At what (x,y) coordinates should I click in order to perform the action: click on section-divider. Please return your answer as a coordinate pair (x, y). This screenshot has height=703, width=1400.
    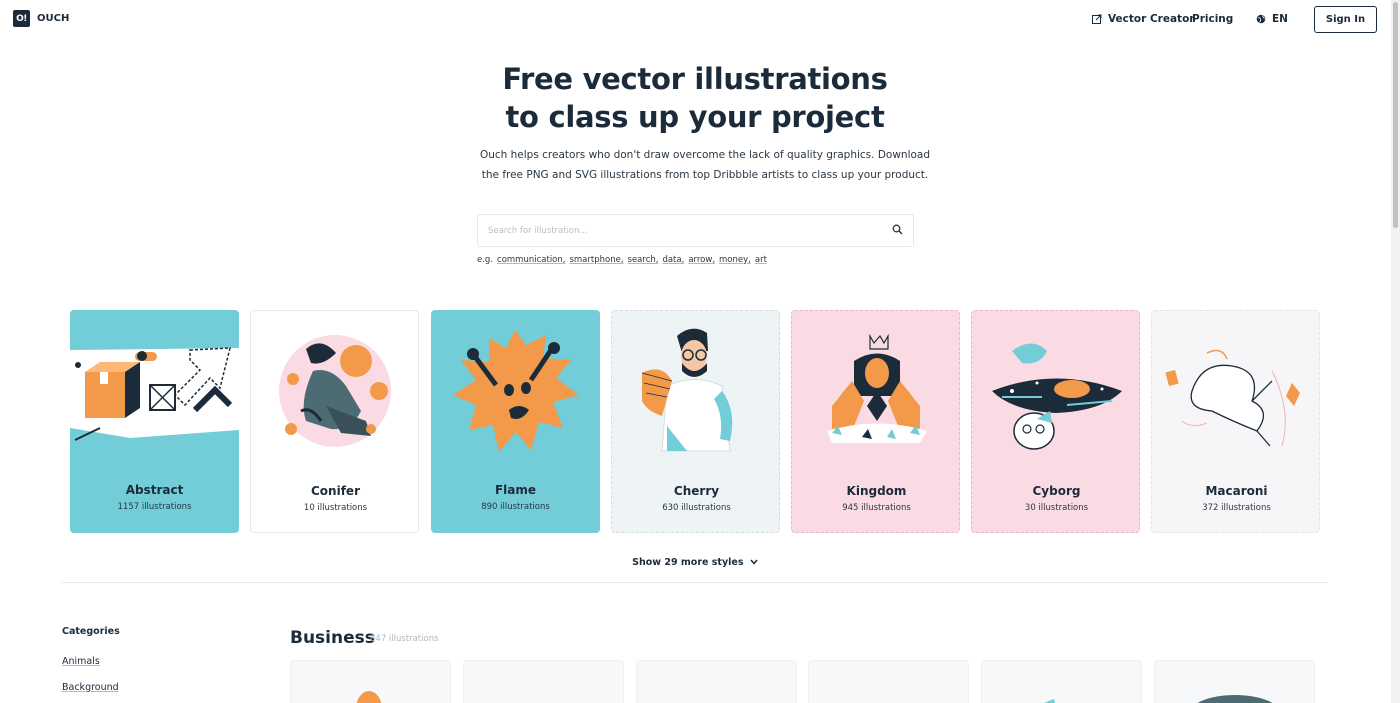
    Looking at the image, I should click on (695, 582).